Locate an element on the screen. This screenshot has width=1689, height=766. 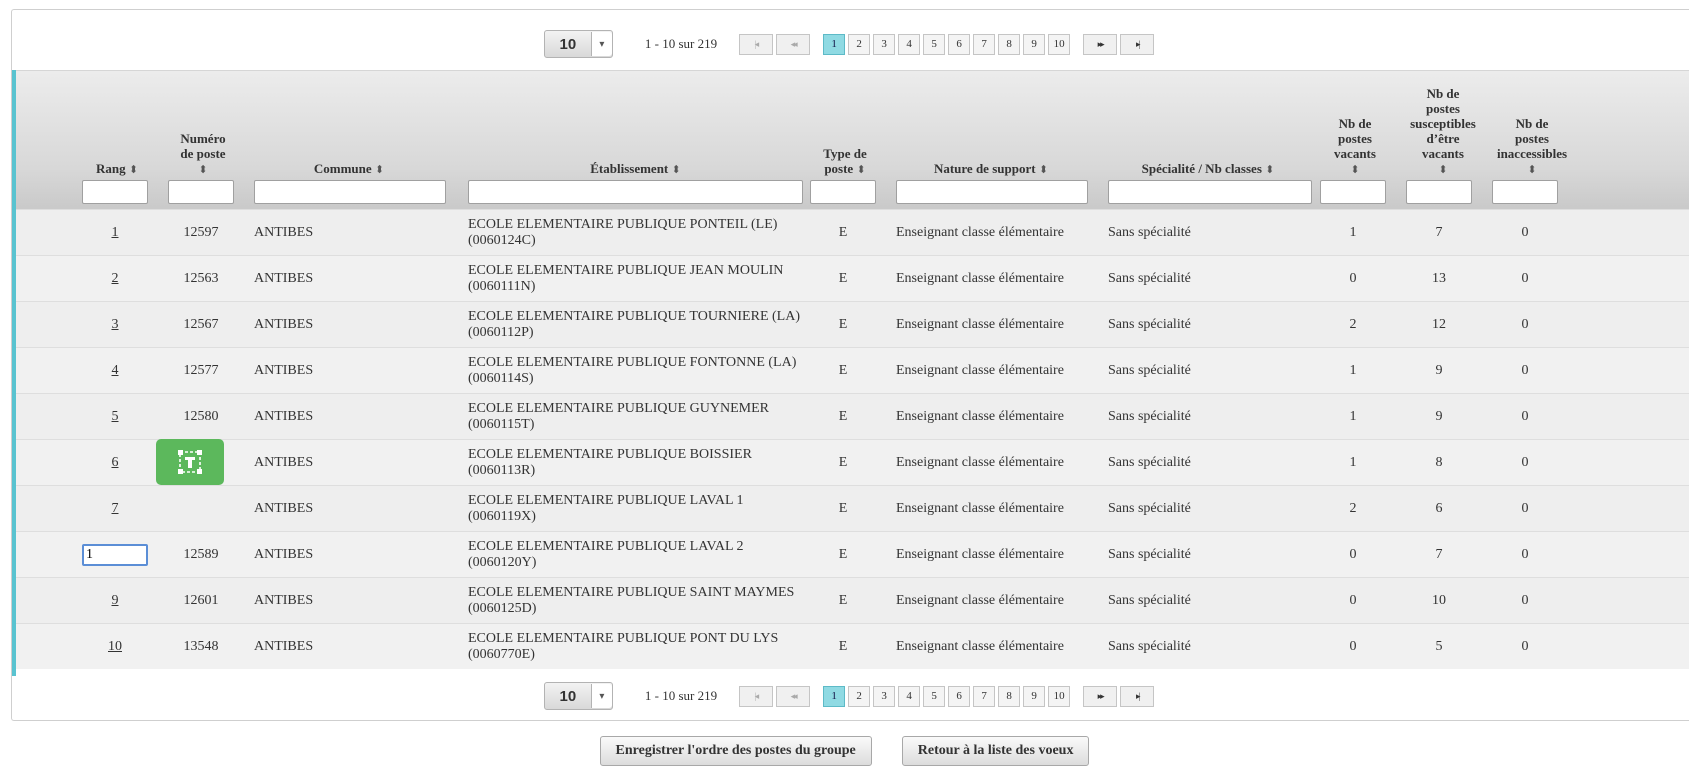
cell-nature-text: Enseignant classe élémentaire is located at coordinates (980, 462).